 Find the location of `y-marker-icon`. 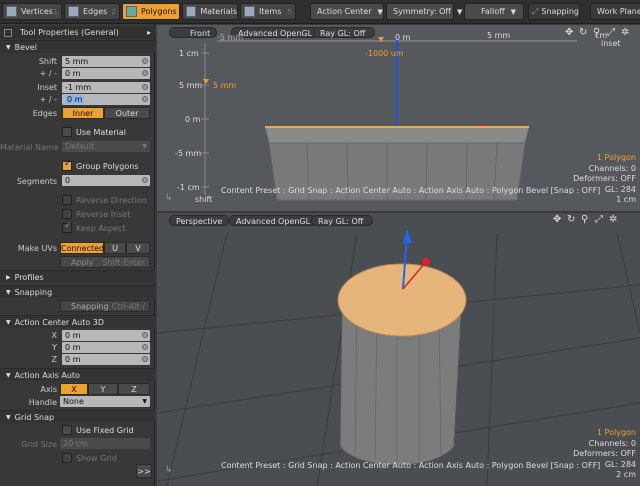

y-marker-icon is located at coordinates (206, 81).